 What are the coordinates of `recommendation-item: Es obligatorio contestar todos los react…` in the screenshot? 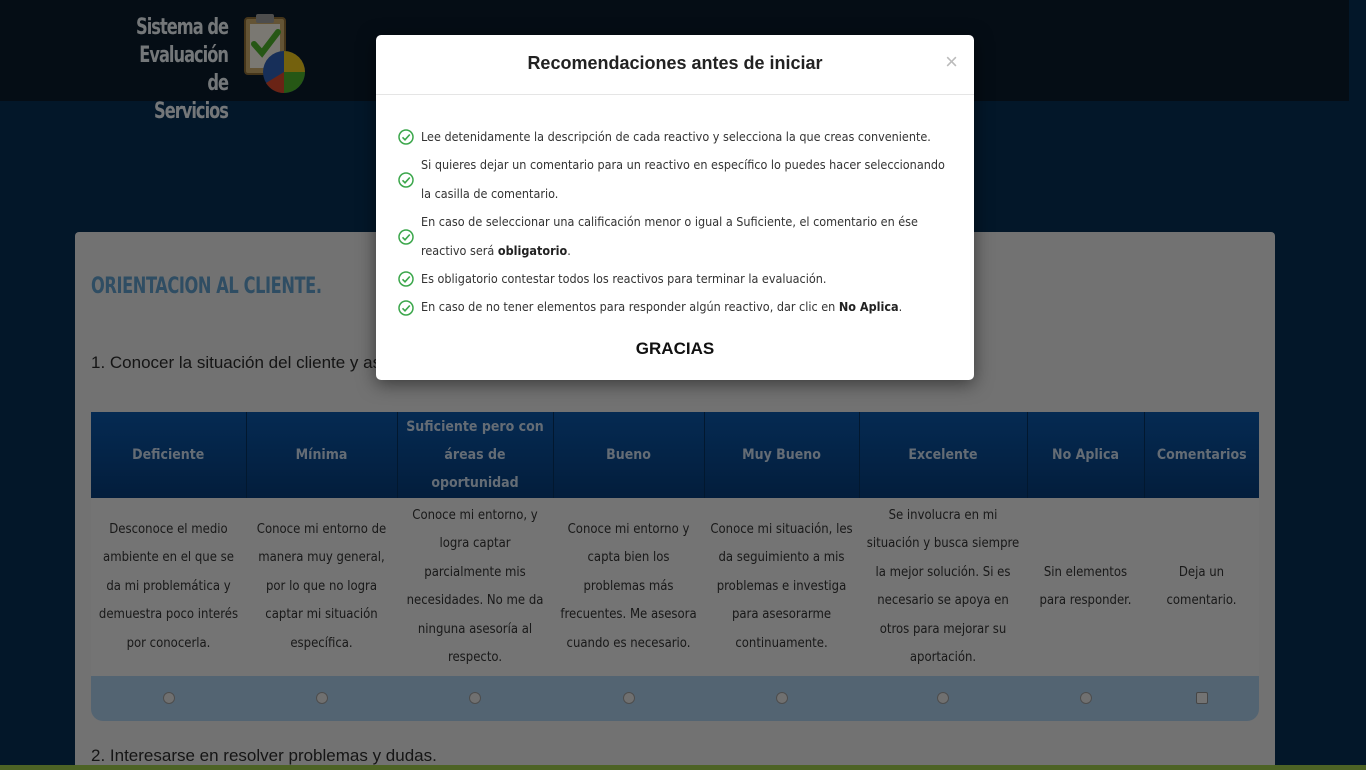 It's located at (676, 279).